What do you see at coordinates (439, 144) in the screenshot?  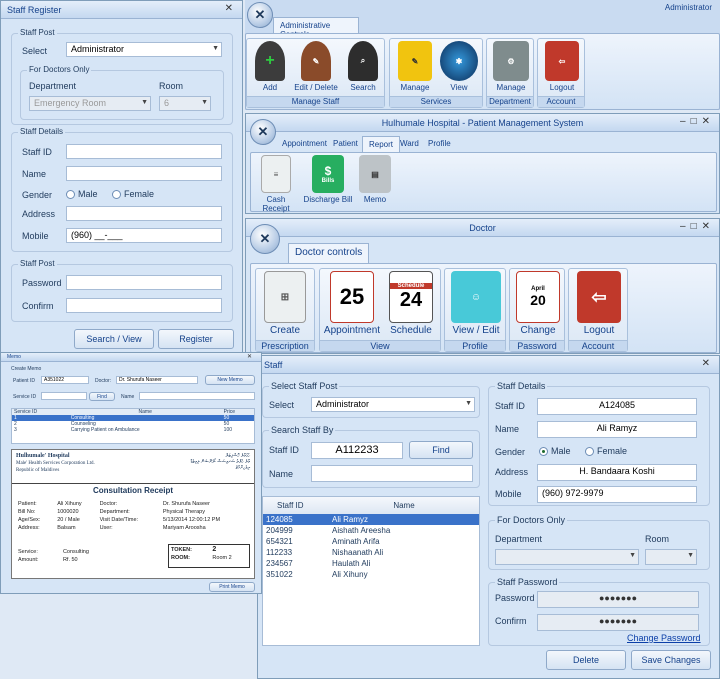 I see `tab-profile: Profile` at bounding box center [439, 144].